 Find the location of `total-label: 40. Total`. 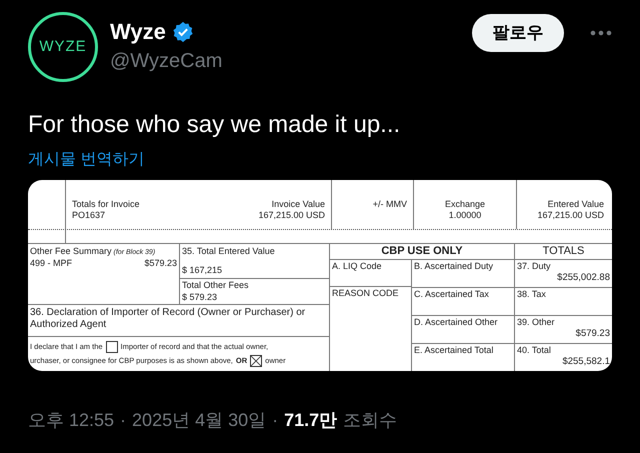

total-label: 40. Total is located at coordinates (534, 350).